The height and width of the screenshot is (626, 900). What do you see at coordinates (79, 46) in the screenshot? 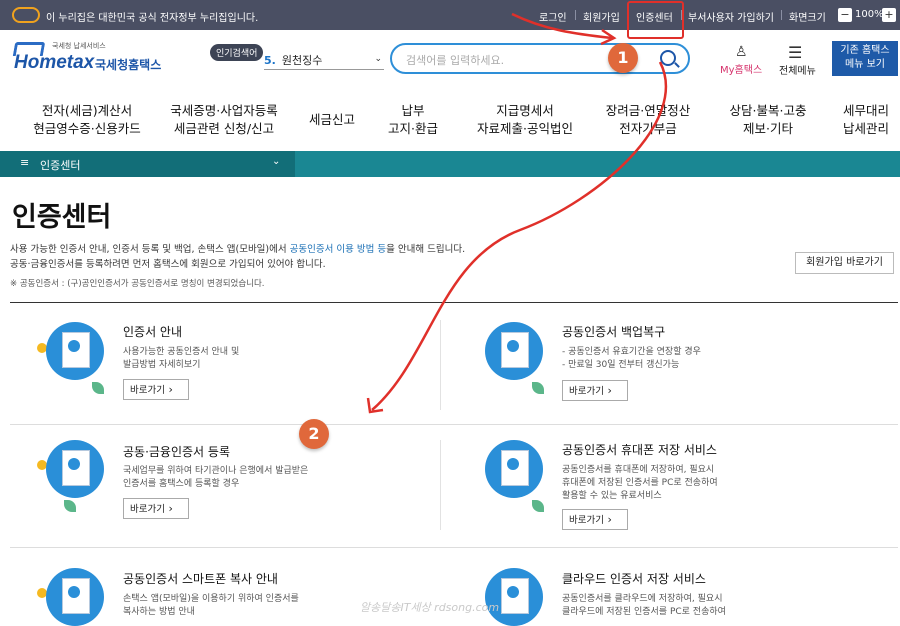
I see `logo-subtitle: 국세청 납세서비스` at bounding box center [79, 46].